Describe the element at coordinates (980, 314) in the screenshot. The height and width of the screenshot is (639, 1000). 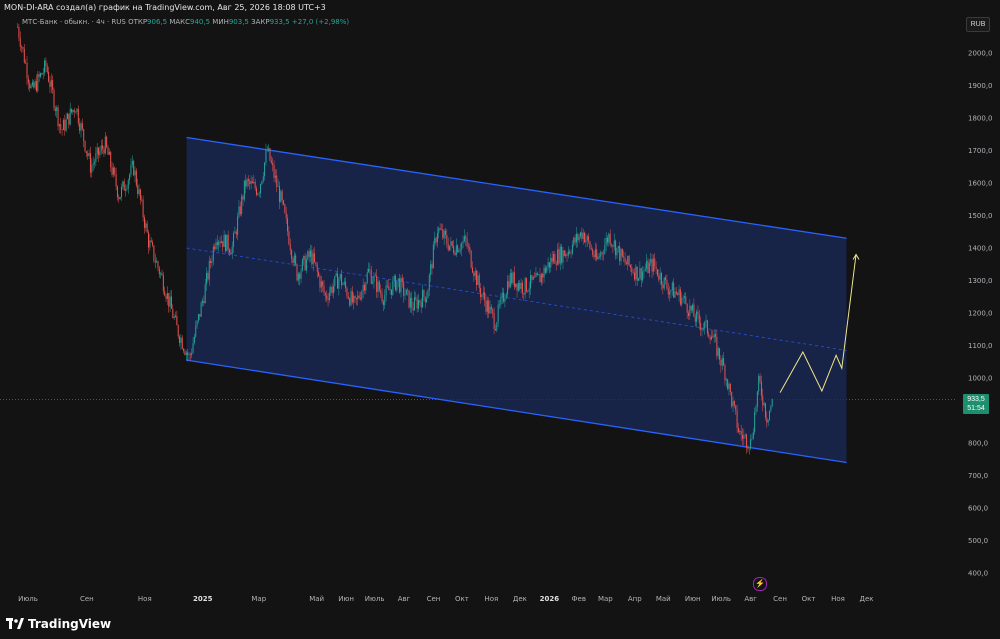
I see `price-axis-label: 1200,0` at that location.